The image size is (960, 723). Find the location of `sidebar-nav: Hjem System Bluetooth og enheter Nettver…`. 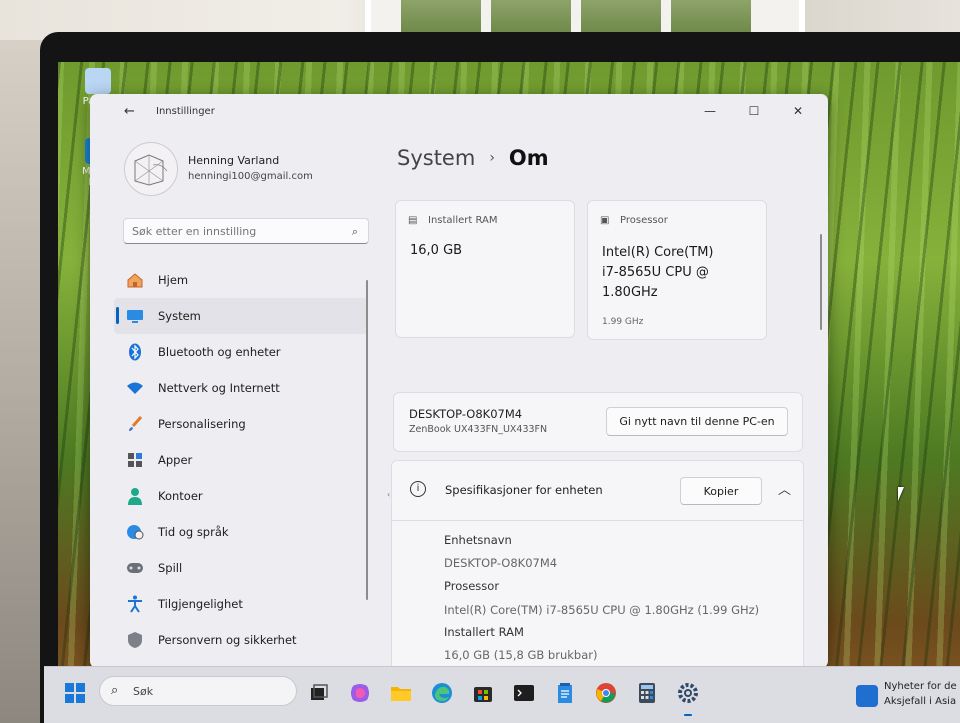

sidebar-nav: Hjem System Bluetooth og enheter Nettver… is located at coordinates (241, 460).